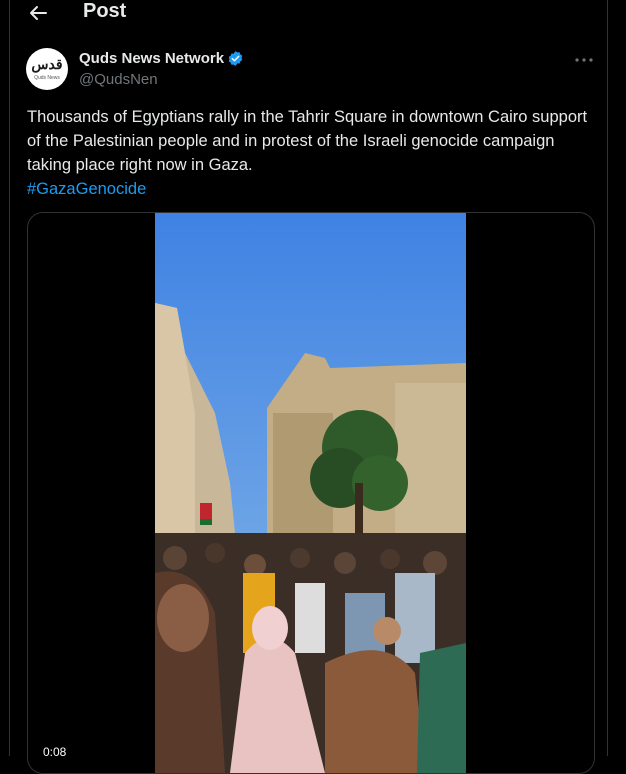 This screenshot has height=774, width=626. Describe the element at coordinates (308, 14) in the screenshot. I see `post-header: Post` at that location.